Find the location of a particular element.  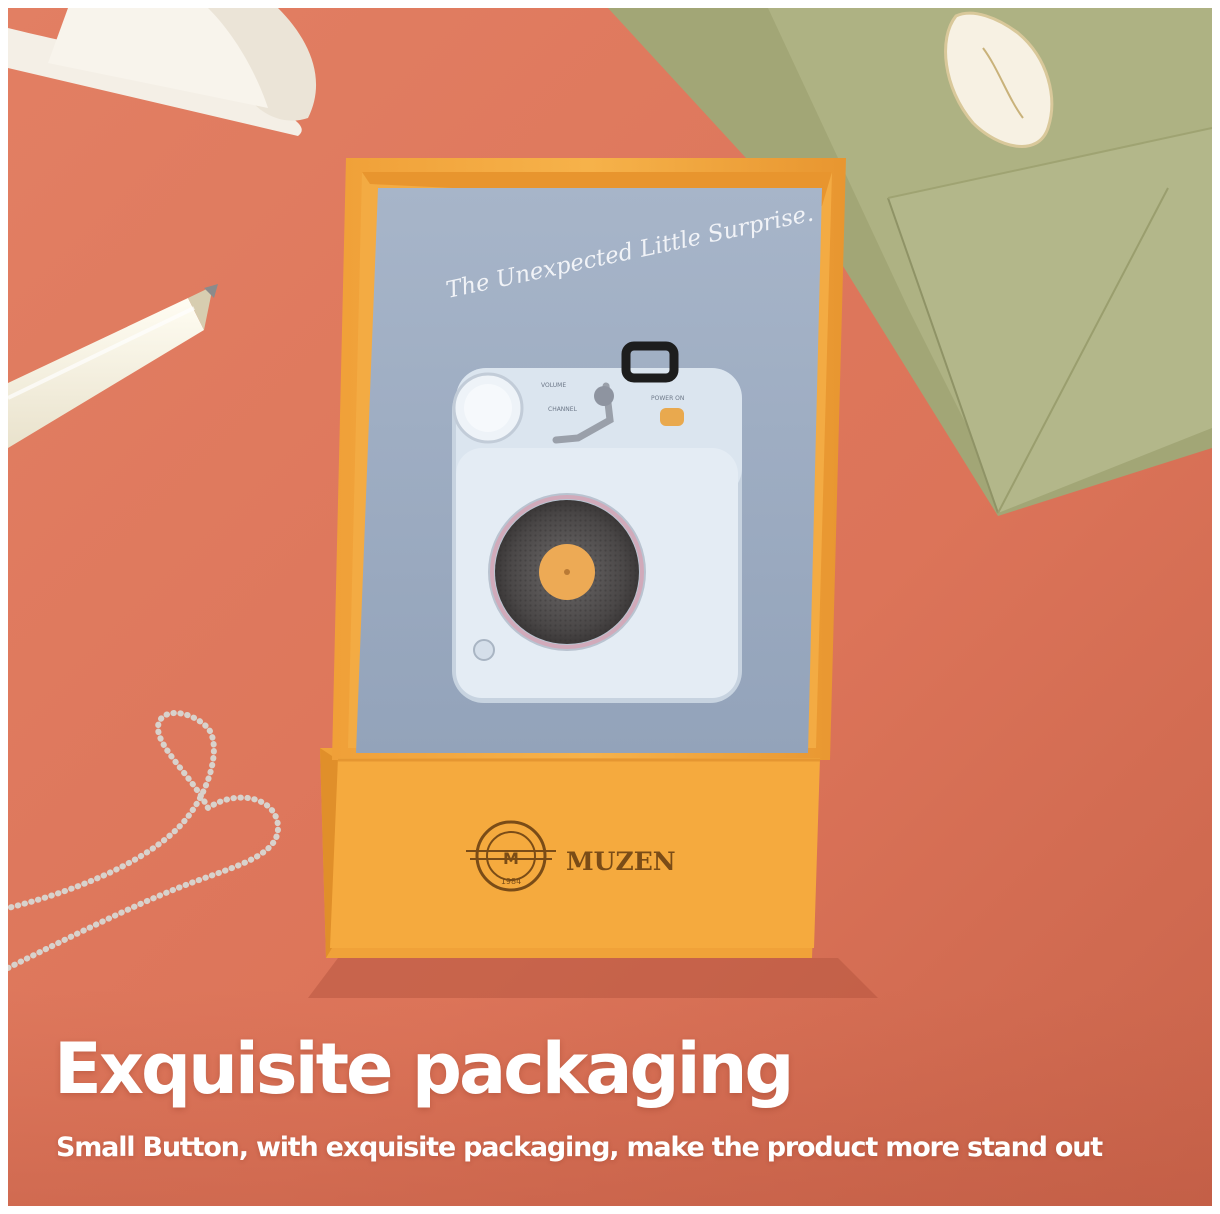

brand-name: MUZEN is located at coordinates (621, 861).